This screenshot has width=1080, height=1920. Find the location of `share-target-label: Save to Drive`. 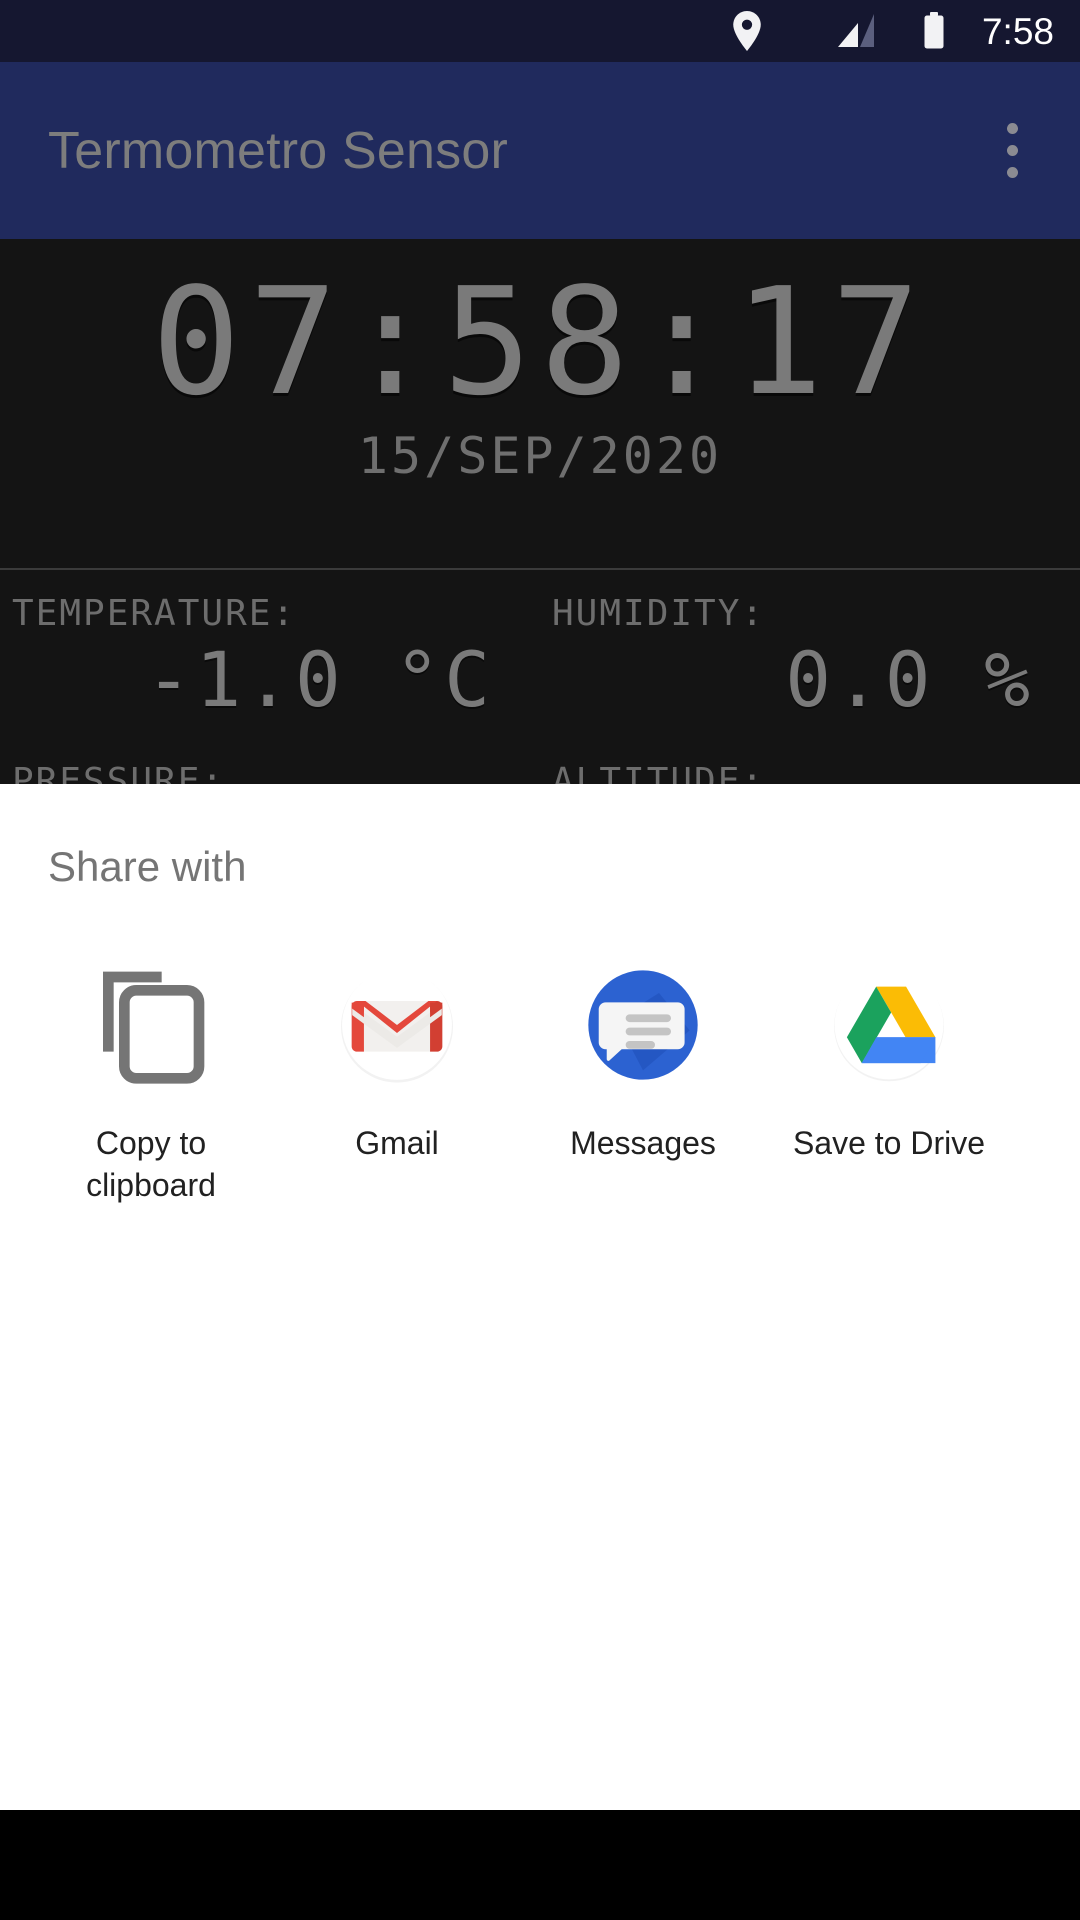

share-target-label: Save to Drive is located at coordinates (889, 1143).